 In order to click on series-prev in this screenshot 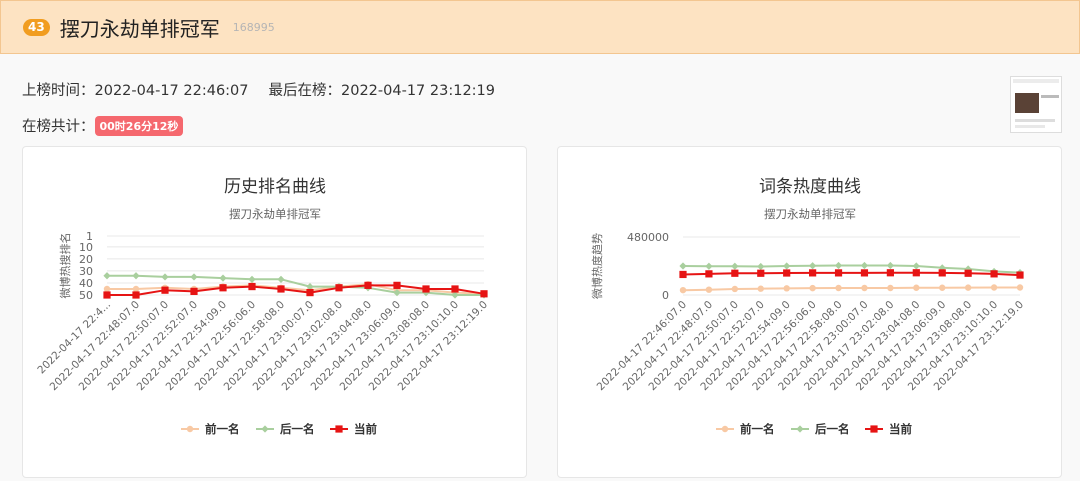, I will do `click(851, 289)`.